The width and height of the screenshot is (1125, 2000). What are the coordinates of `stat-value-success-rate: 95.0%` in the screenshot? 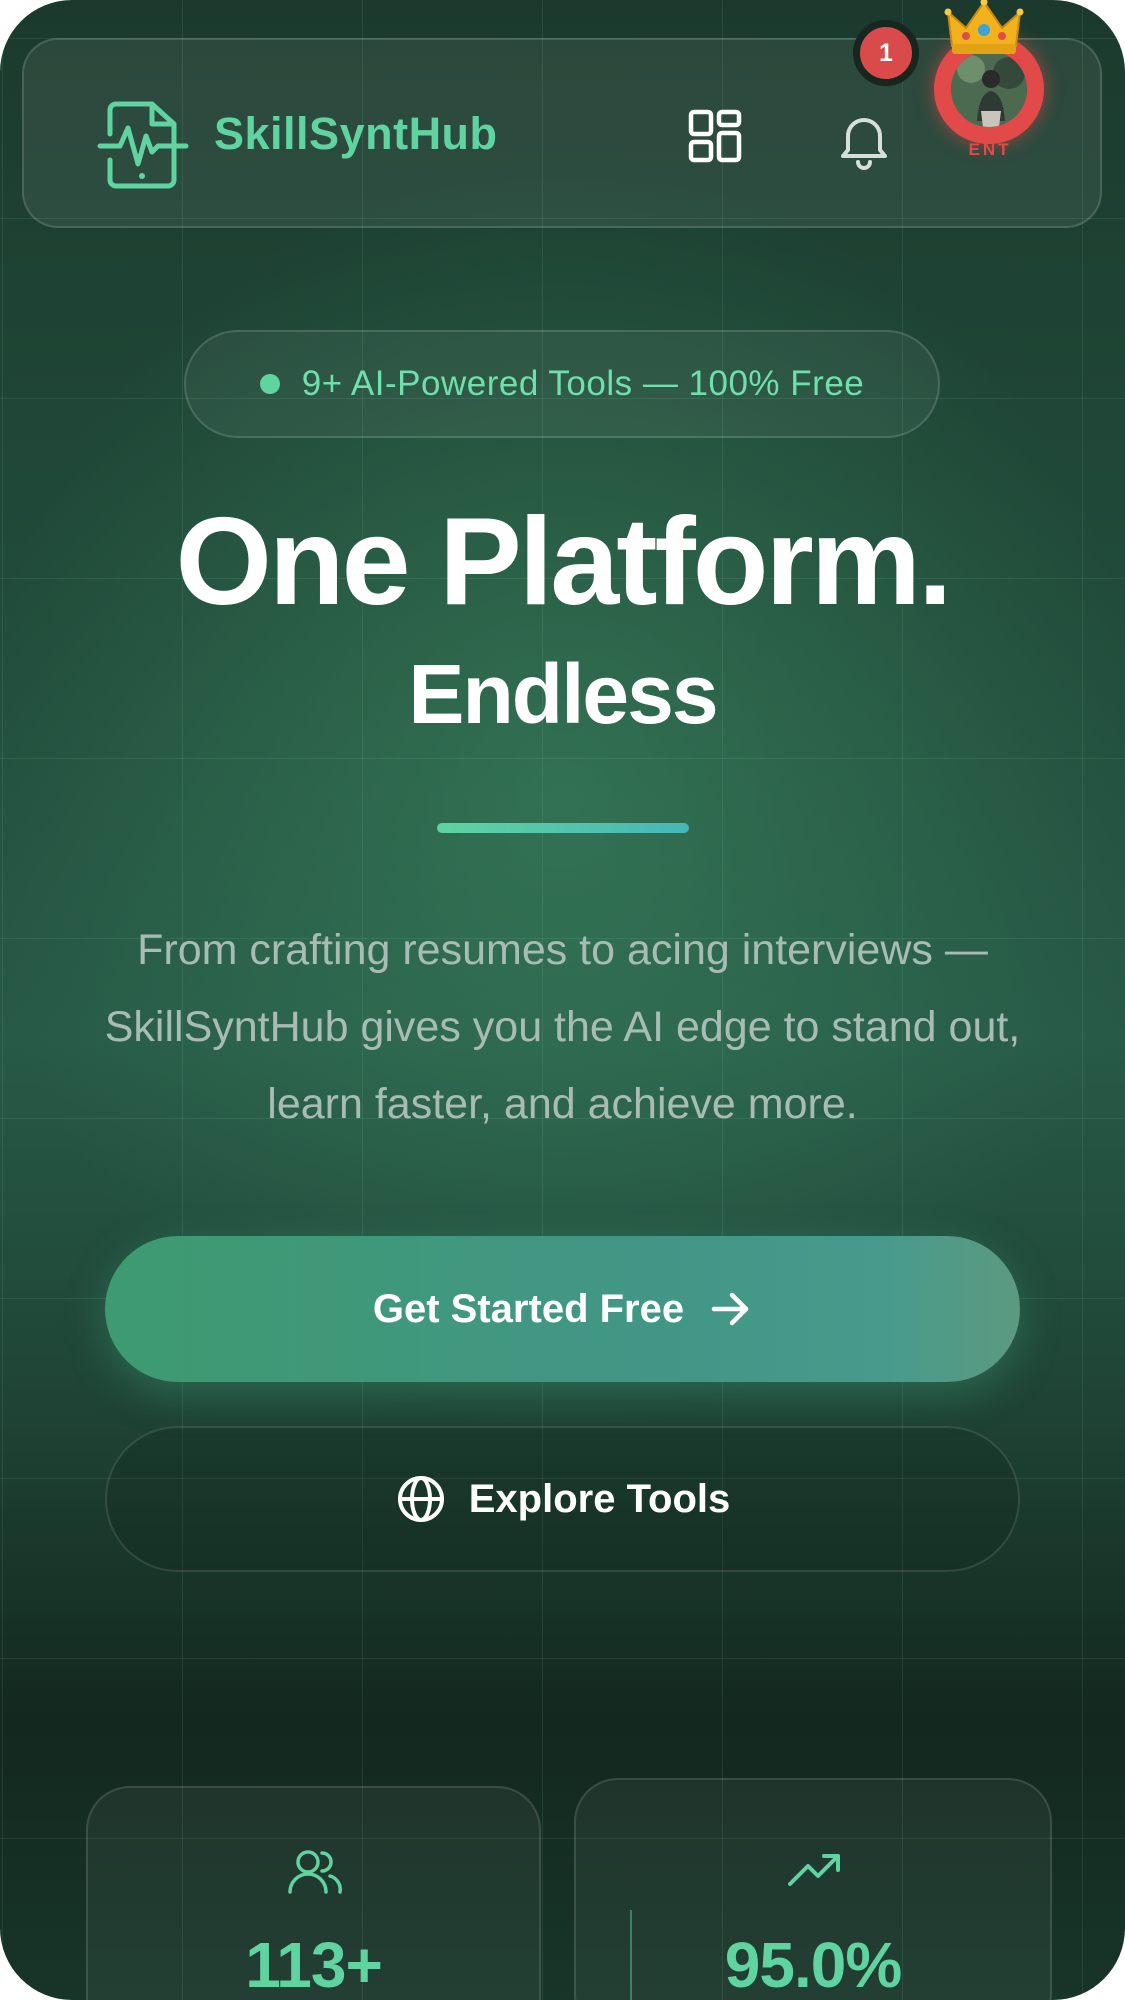 It's located at (813, 1964).